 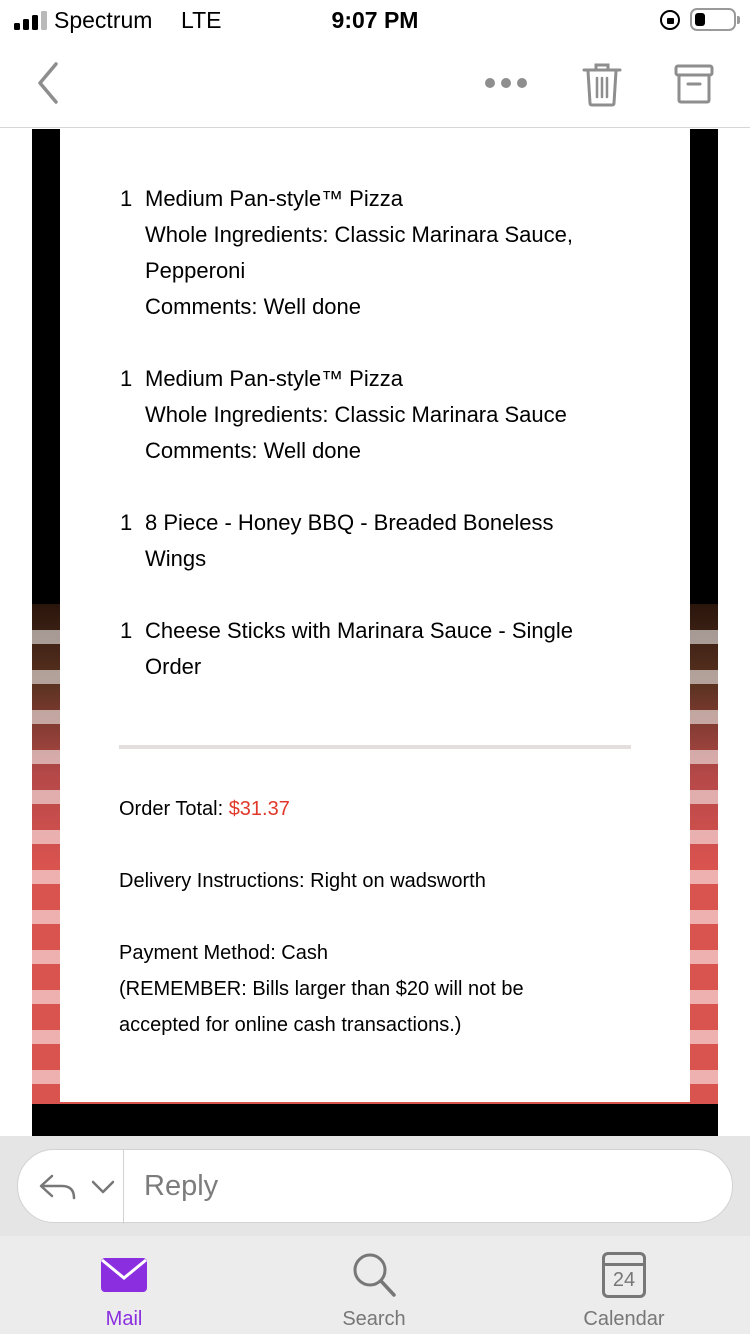 I want to click on tab-mail: Mail, so click(x=124, y=1285).